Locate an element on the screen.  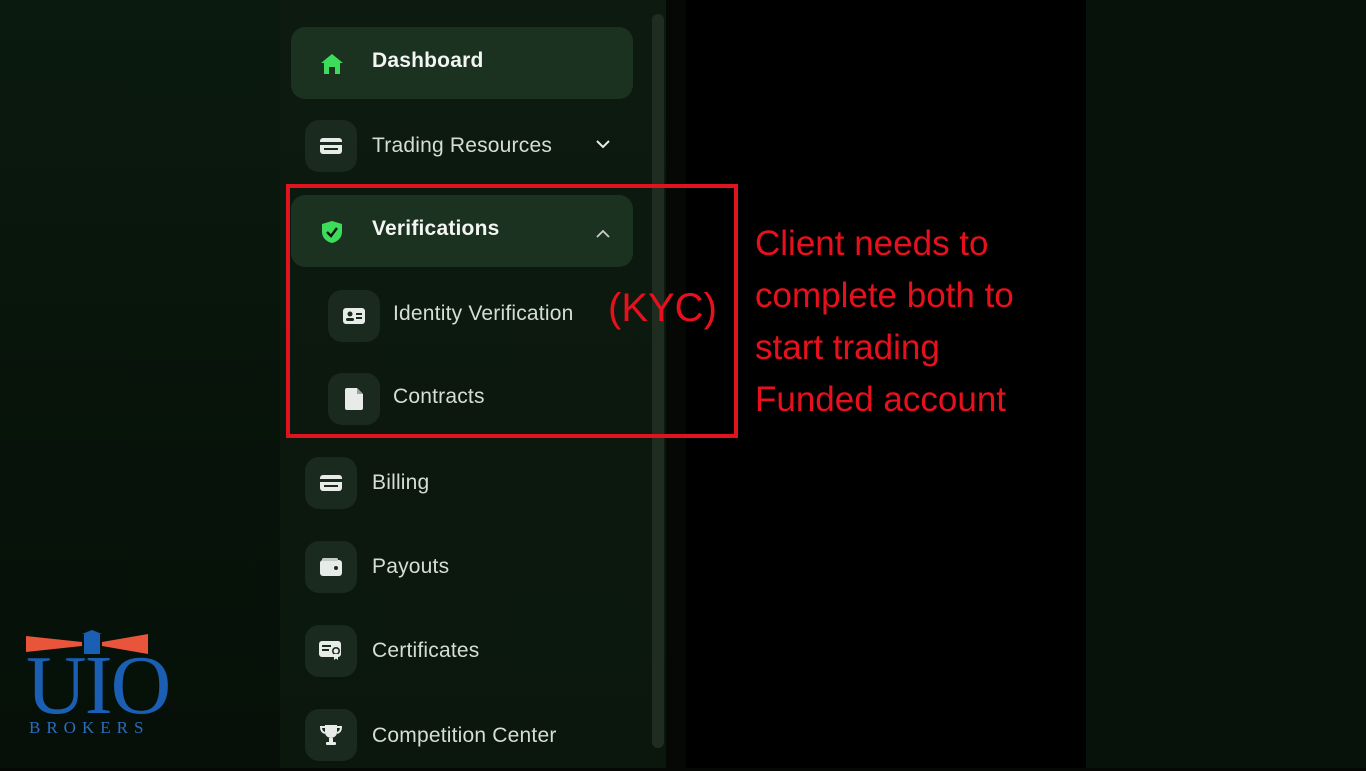
sidebar-item-label: Payouts is located at coordinates (411, 566).